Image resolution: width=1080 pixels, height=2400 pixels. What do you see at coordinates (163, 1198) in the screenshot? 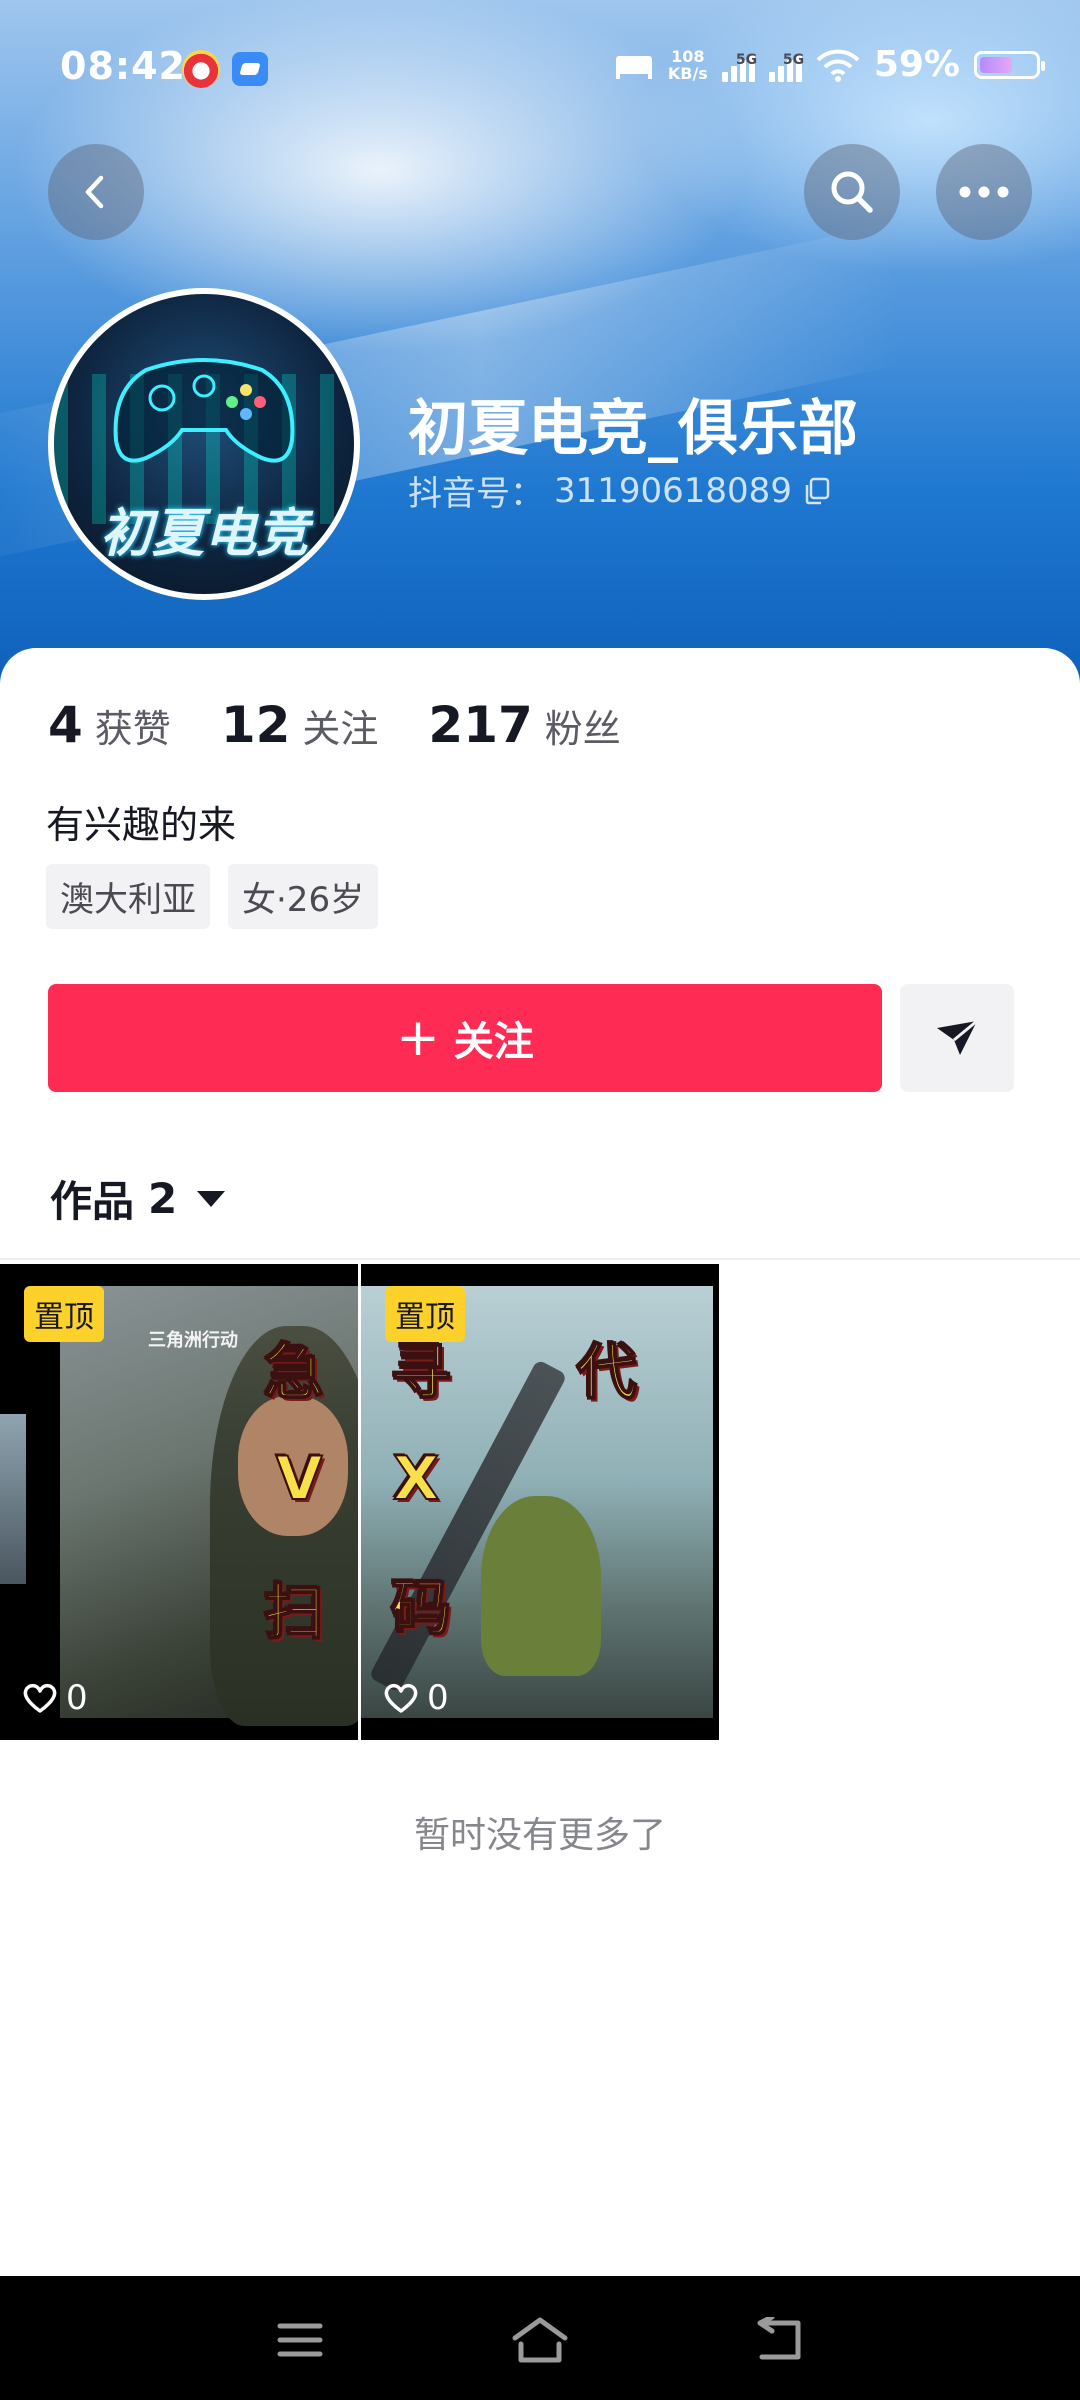
I see `works-count: 2` at bounding box center [163, 1198].